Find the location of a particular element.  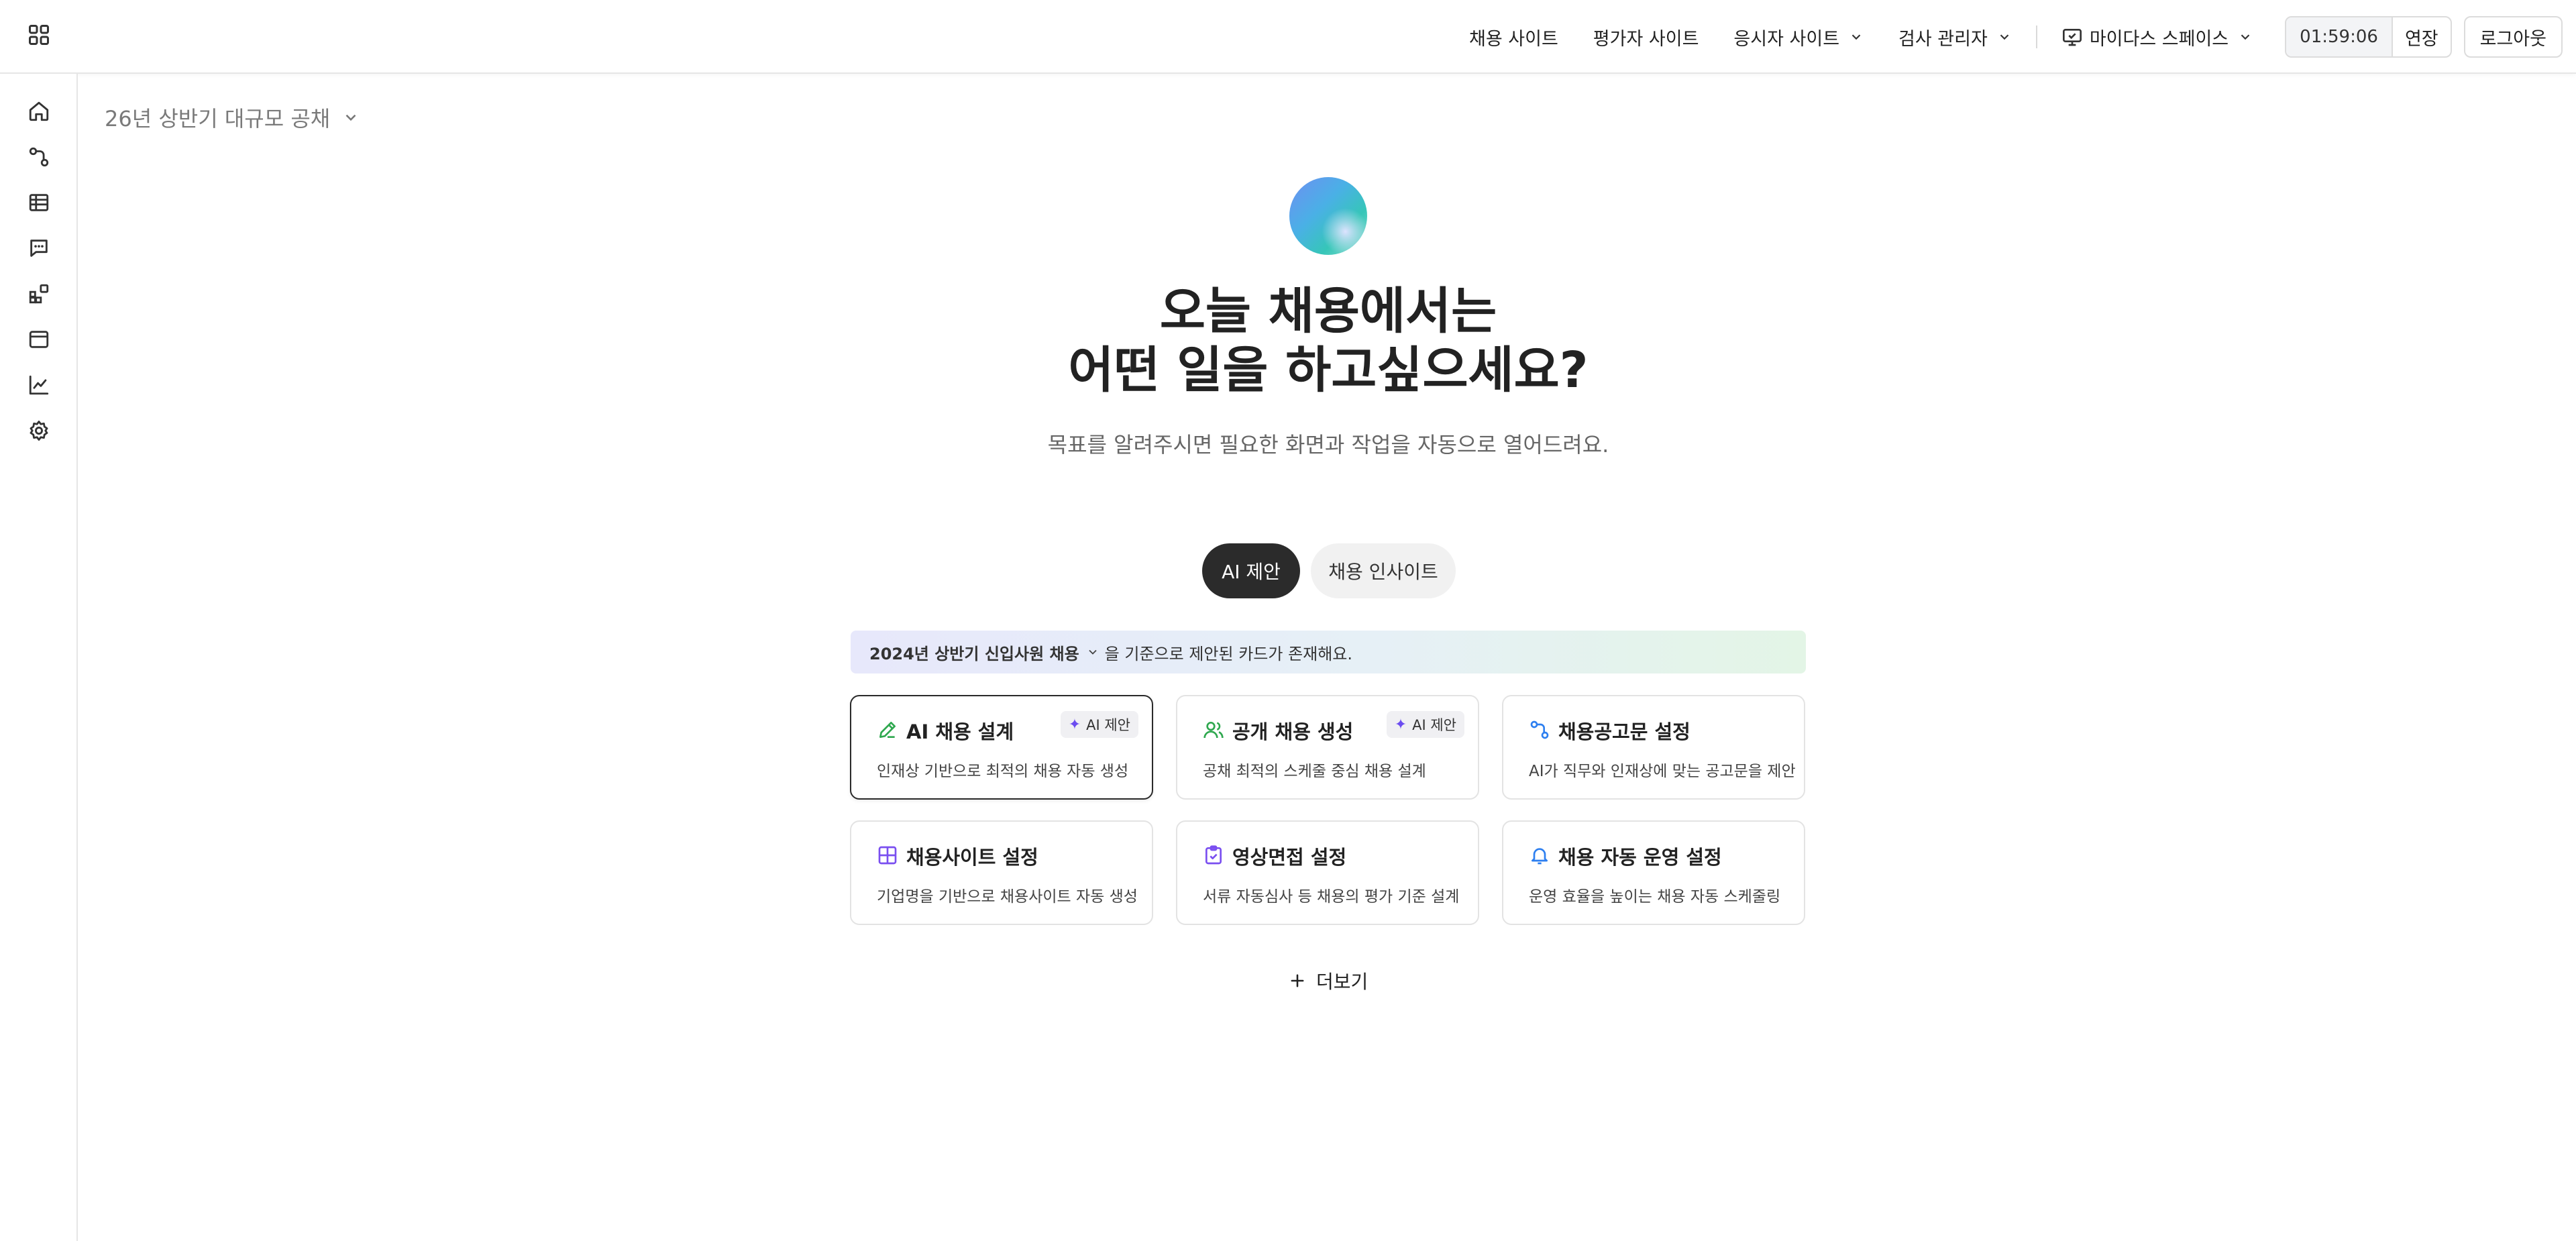

card-ai-hiring-design: AI 채용 설계 ✦ AI 제안 인재상 기반으로 최적의 채용 자동 생성 is located at coordinates (1001, 747).